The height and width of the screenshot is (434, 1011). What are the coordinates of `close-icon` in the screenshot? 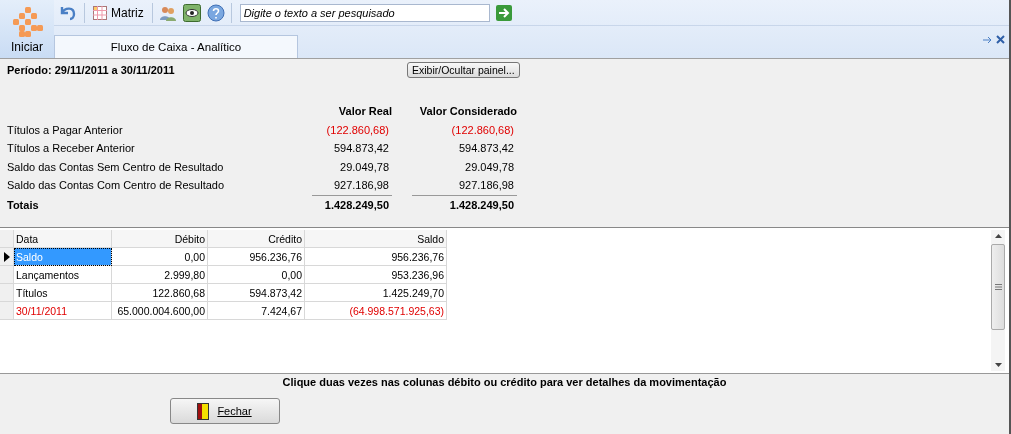 It's located at (1000, 39).